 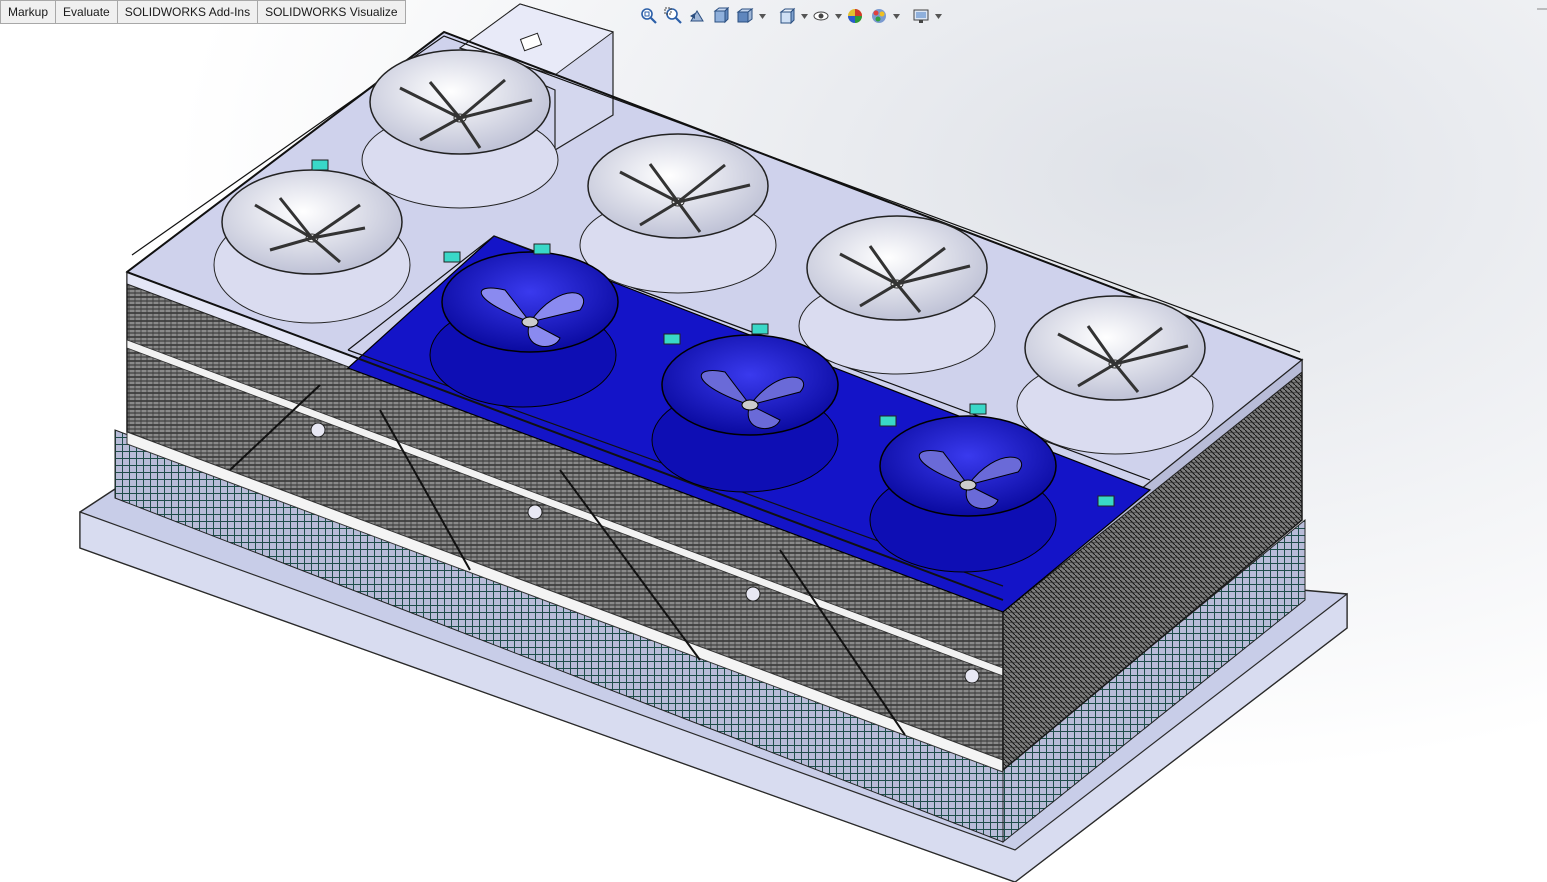 What do you see at coordinates (804, 16) in the screenshot?
I see `display-style-dropdown-icon` at bounding box center [804, 16].